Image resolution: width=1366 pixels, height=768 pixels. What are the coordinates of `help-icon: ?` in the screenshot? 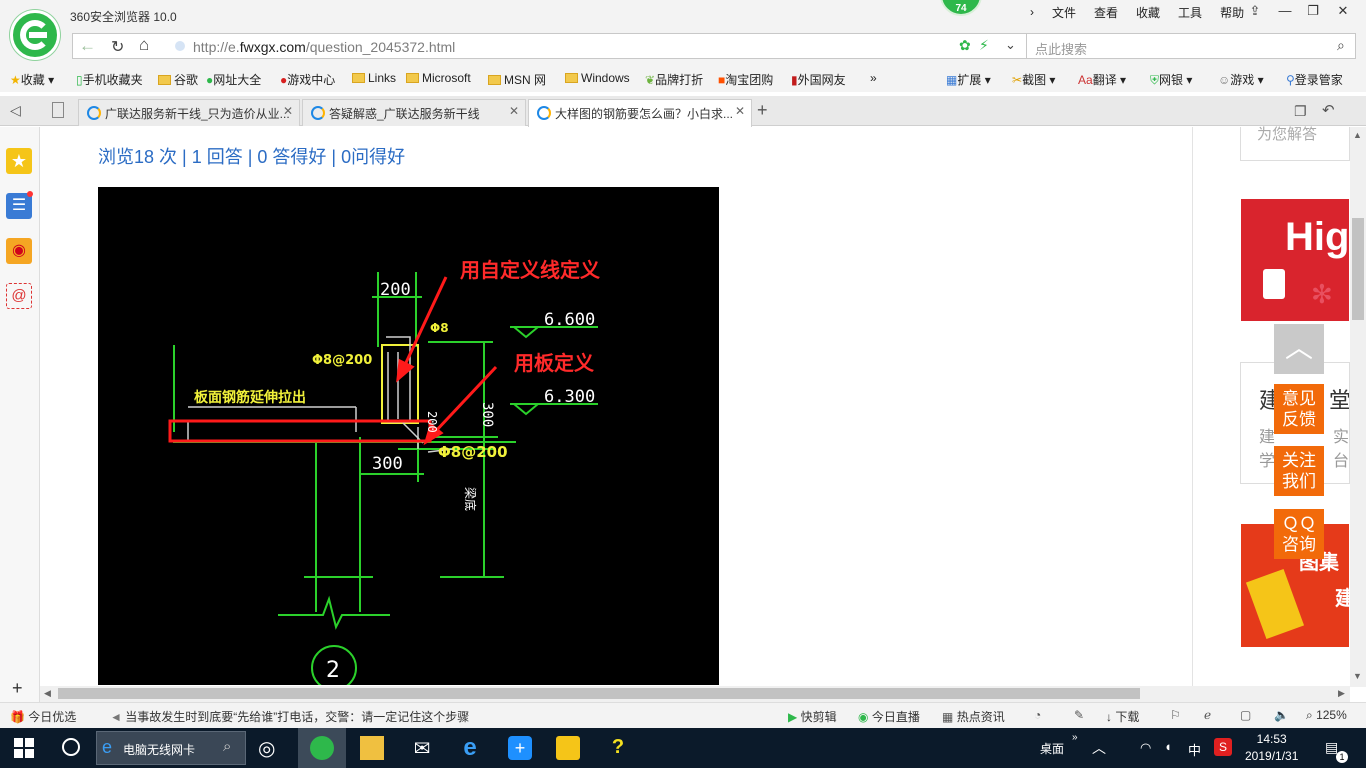 It's located at (618, 748).